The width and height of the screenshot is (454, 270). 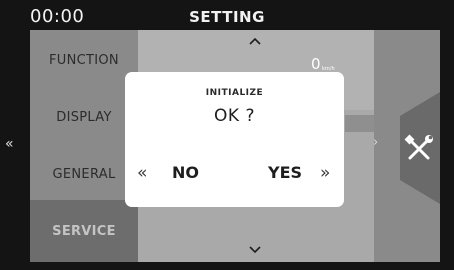 What do you see at coordinates (376, 142) in the screenshot?
I see `right-chevron-icon: ›` at bounding box center [376, 142].